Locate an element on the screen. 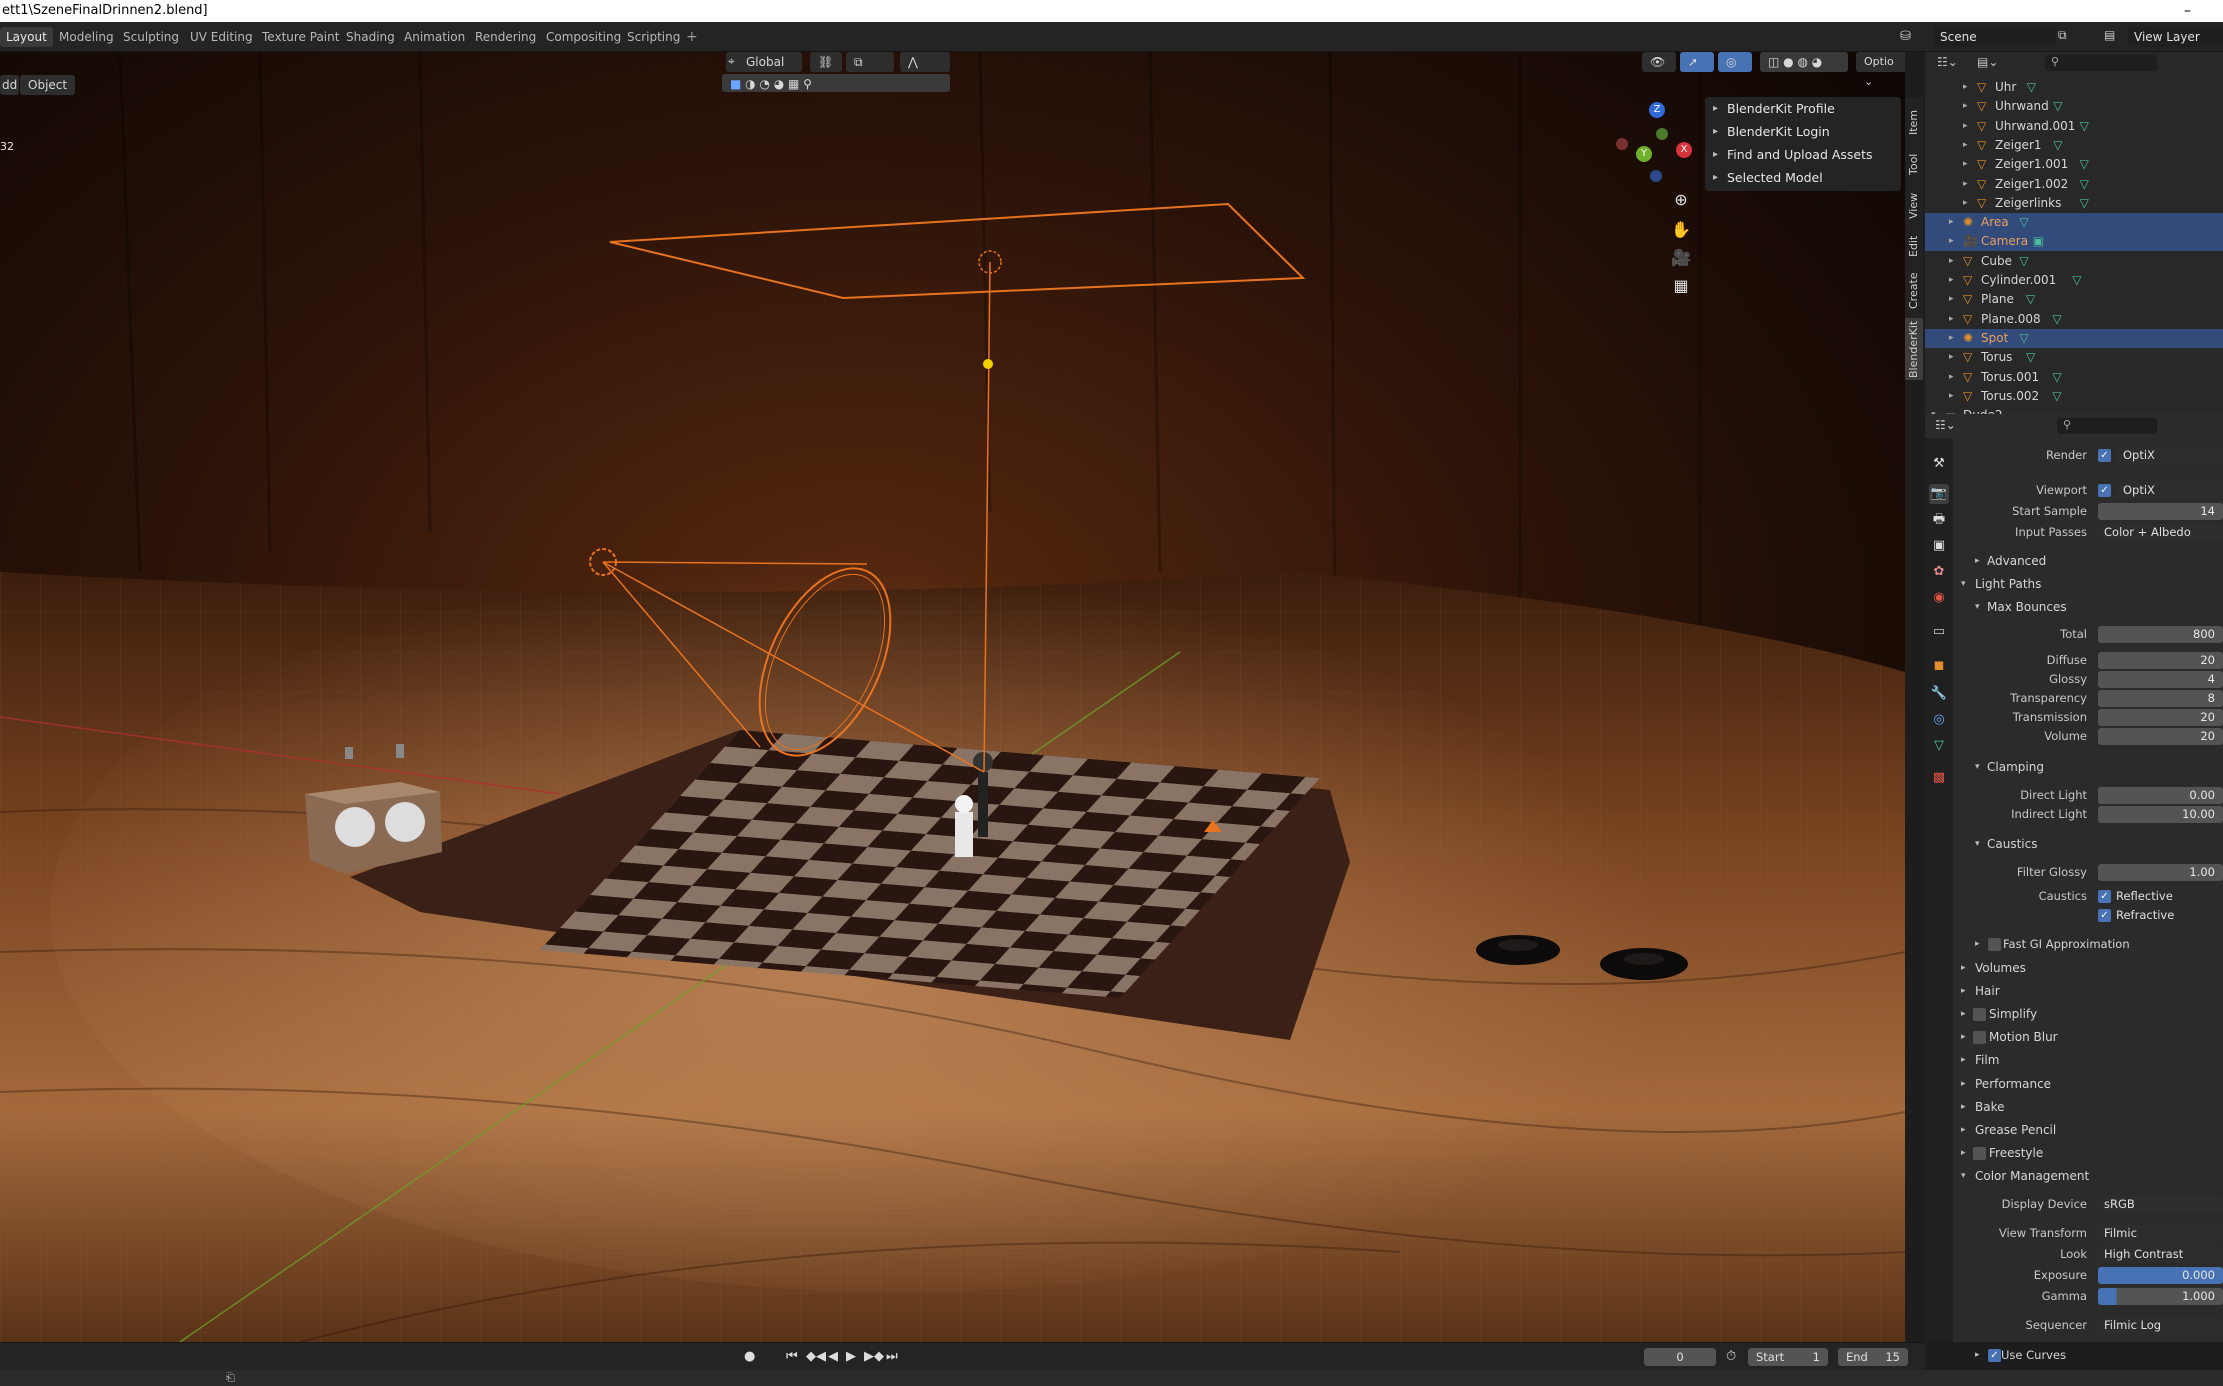 The height and width of the screenshot is (1386, 2223). tab-sculpting: Sculpting is located at coordinates (151, 37).